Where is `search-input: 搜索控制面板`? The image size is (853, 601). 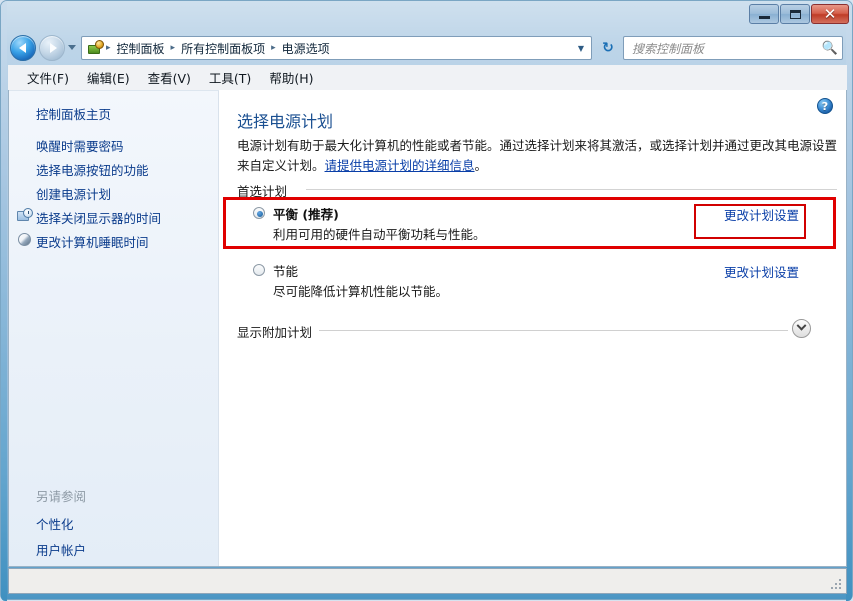 search-input: 搜索控制面板 is located at coordinates (721, 48).